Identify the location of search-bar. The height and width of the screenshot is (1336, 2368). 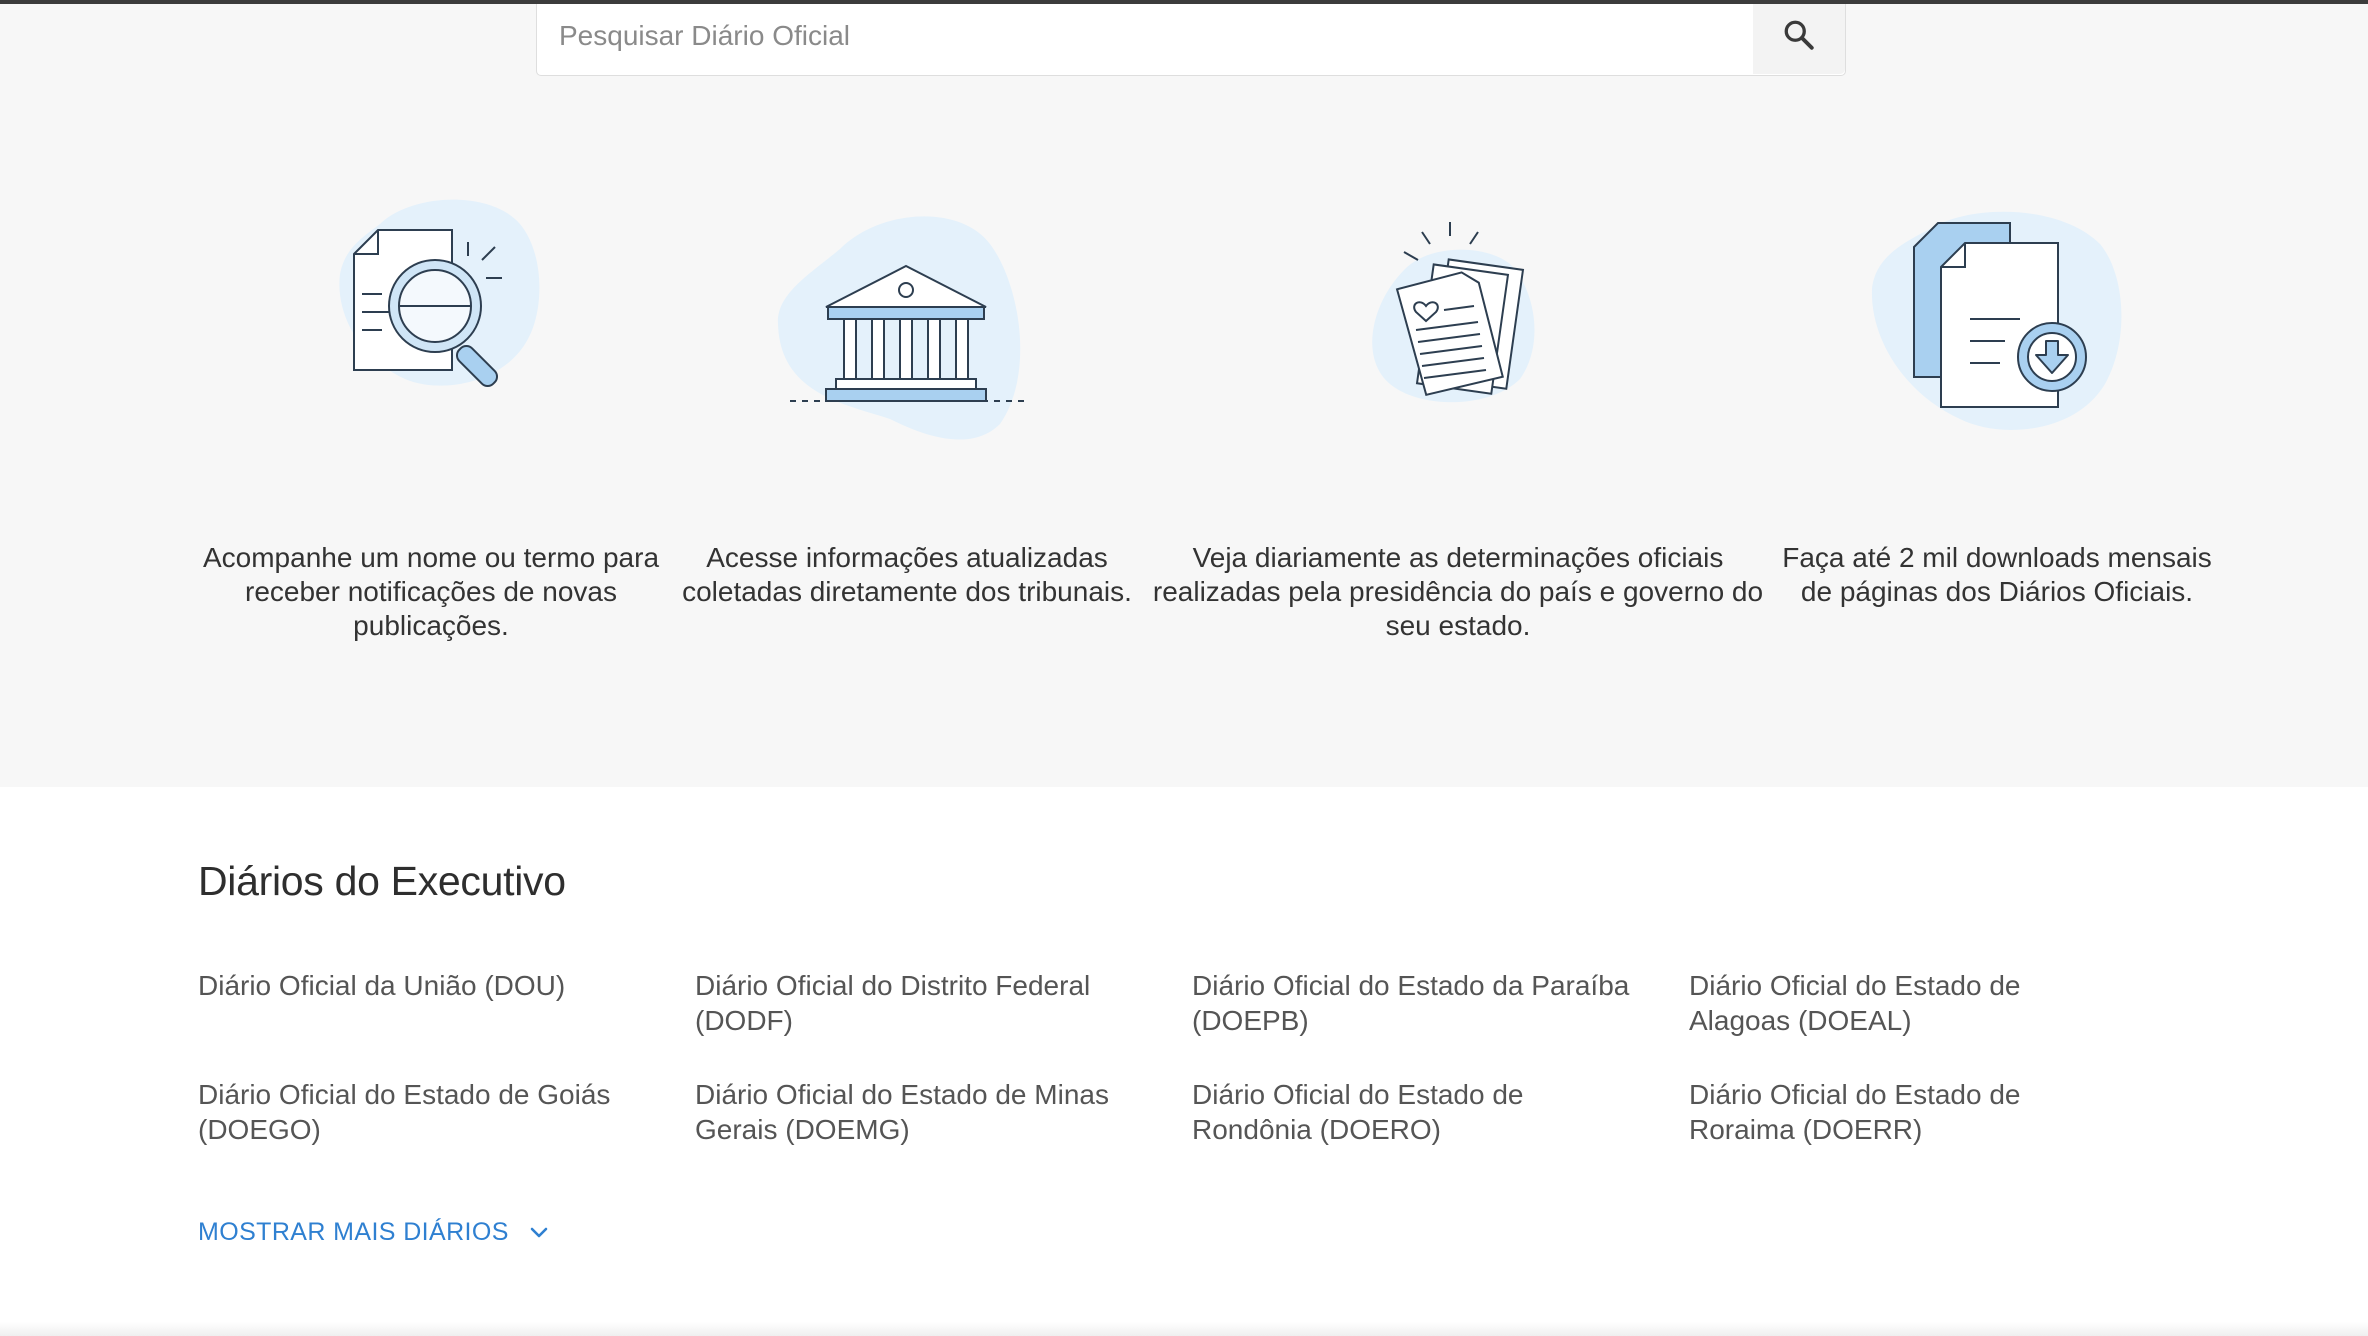
(1191, 40).